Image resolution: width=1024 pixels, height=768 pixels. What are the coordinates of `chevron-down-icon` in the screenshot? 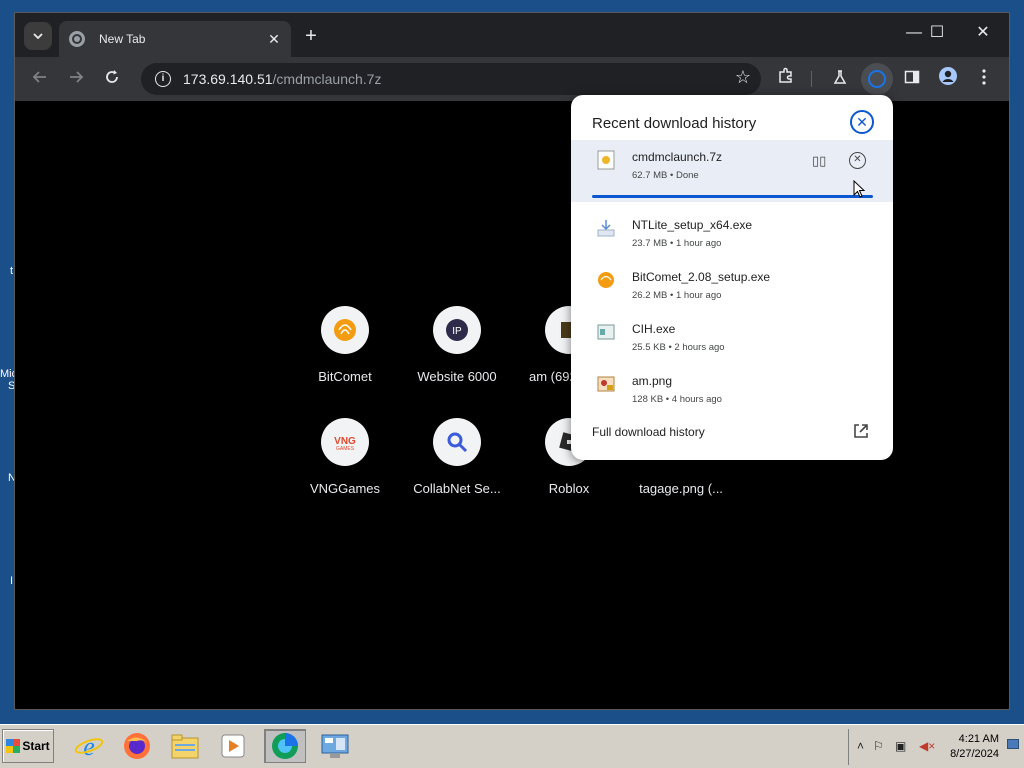 It's located at (38, 36).